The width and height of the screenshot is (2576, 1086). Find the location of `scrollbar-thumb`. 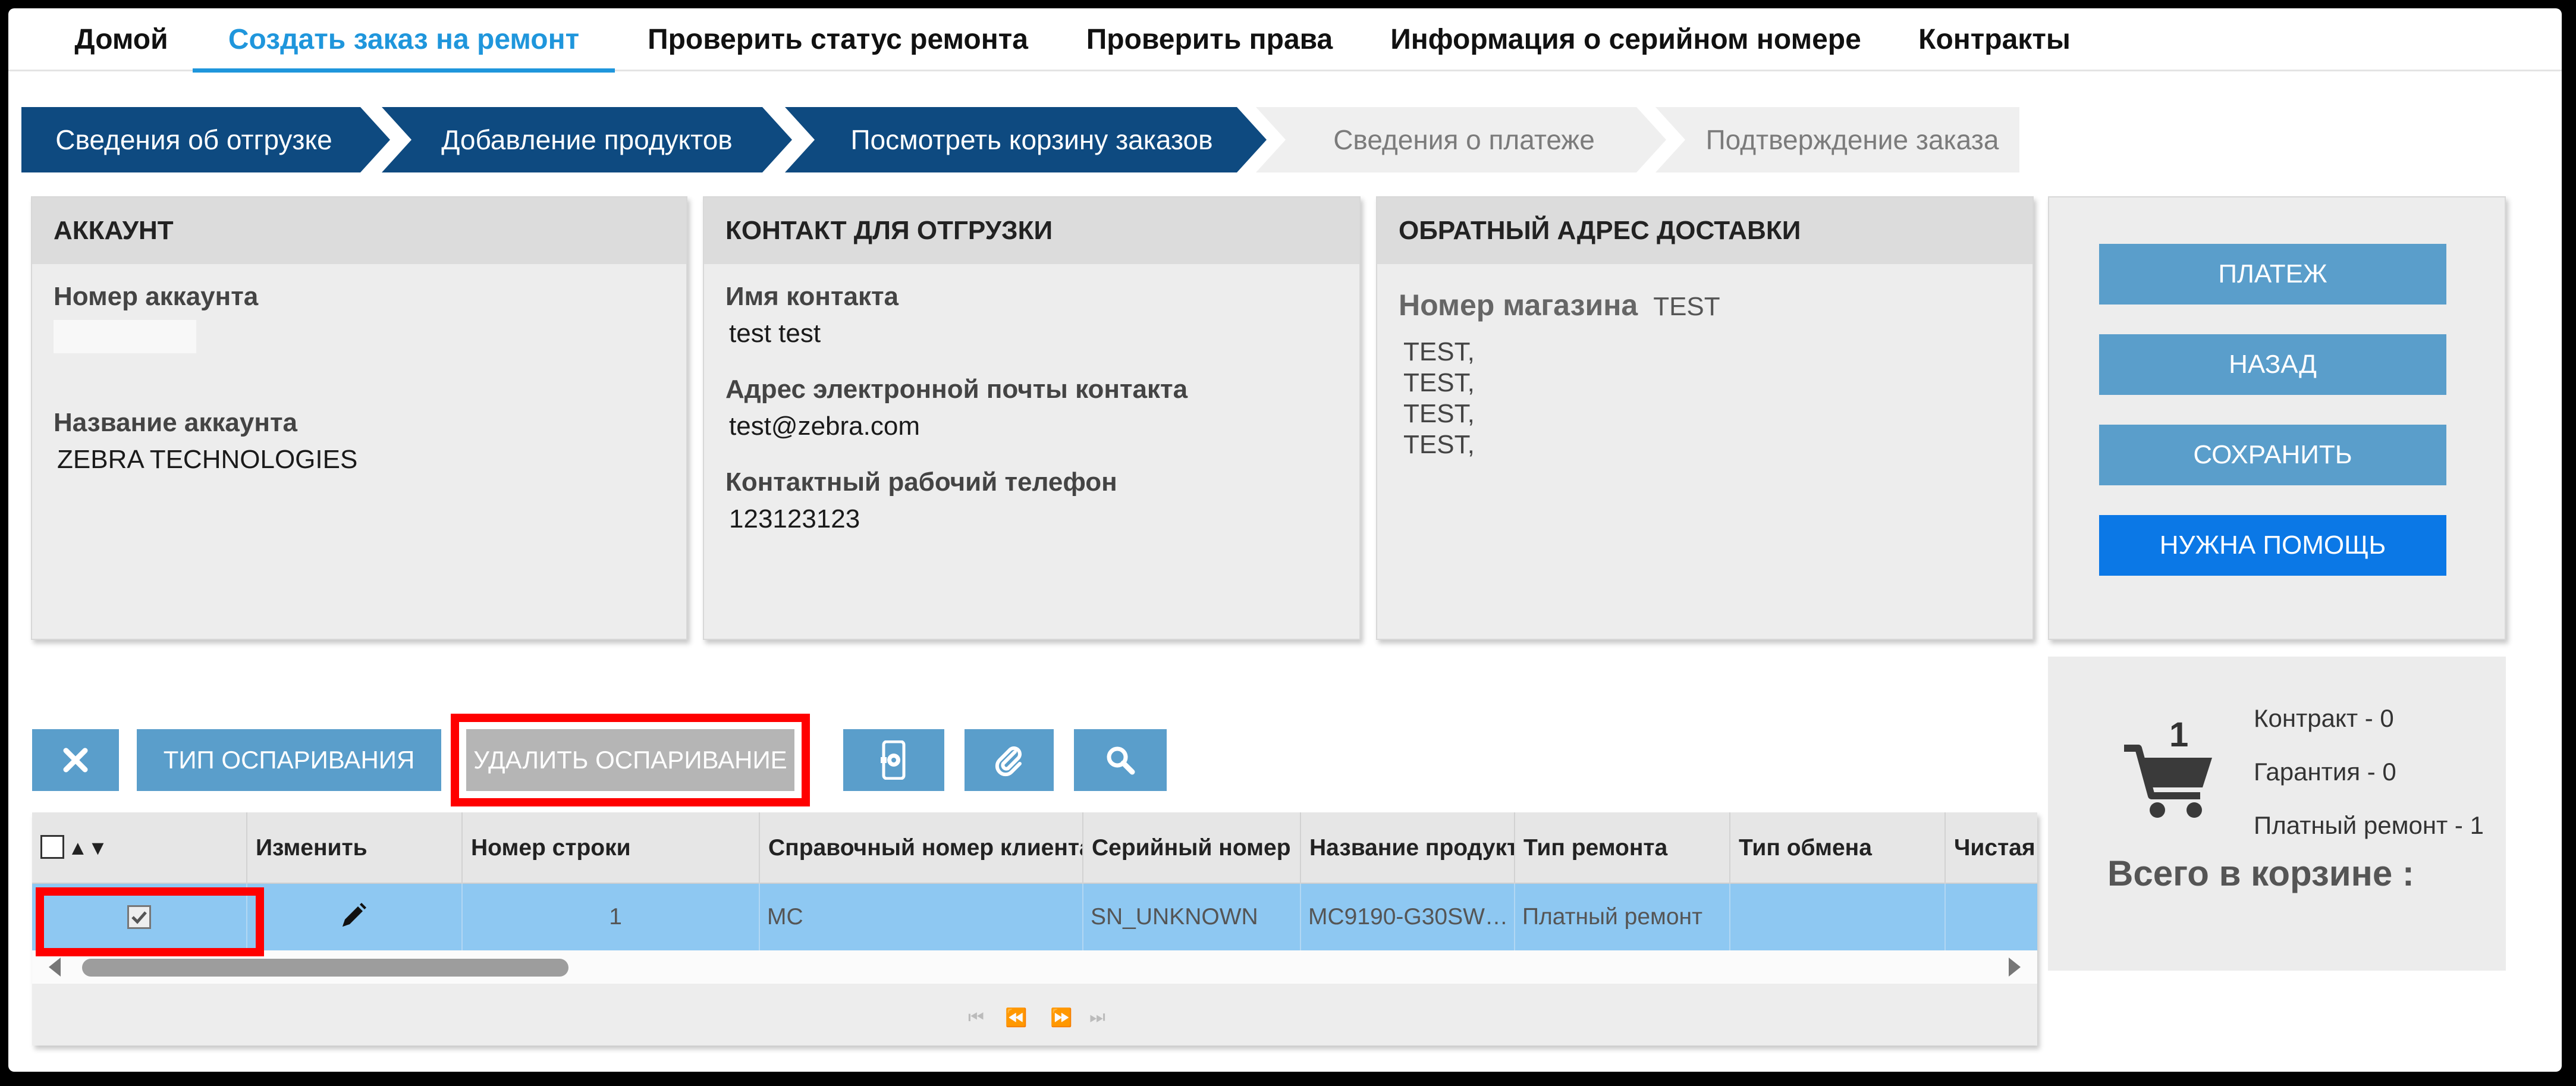

scrollbar-thumb is located at coordinates (325, 968).